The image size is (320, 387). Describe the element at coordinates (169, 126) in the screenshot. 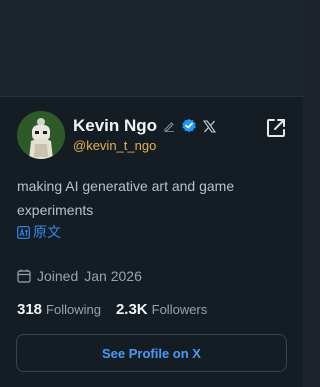

I see `pencil-icon` at that location.